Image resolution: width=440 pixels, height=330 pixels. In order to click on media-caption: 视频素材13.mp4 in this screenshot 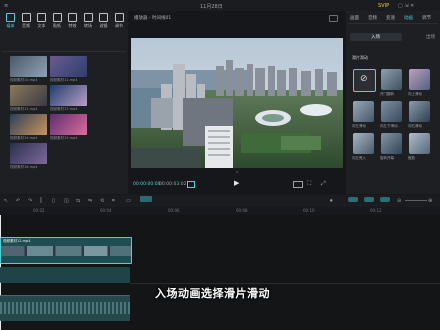, I will do `click(64, 109)`.